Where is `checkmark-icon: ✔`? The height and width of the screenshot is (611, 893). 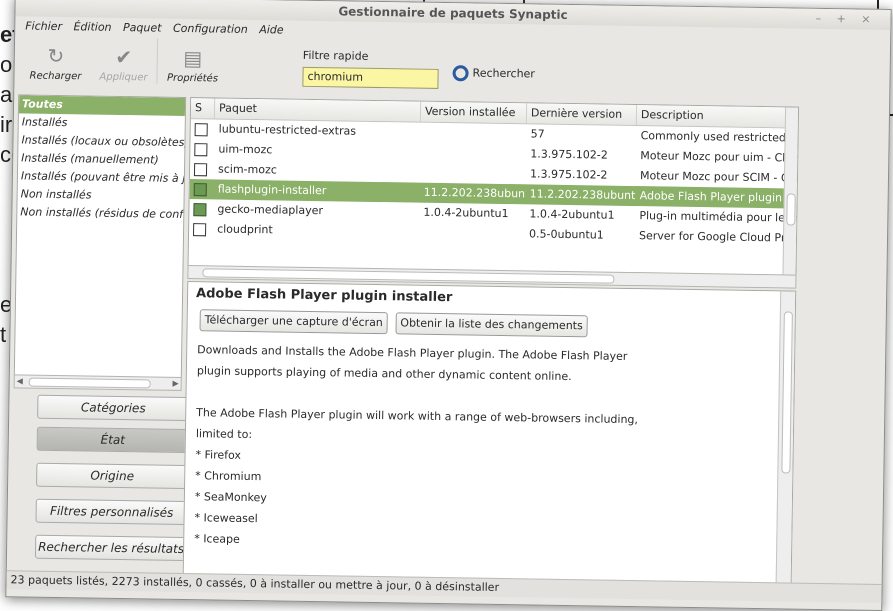
checkmark-icon: ✔ is located at coordinates (124, 57).